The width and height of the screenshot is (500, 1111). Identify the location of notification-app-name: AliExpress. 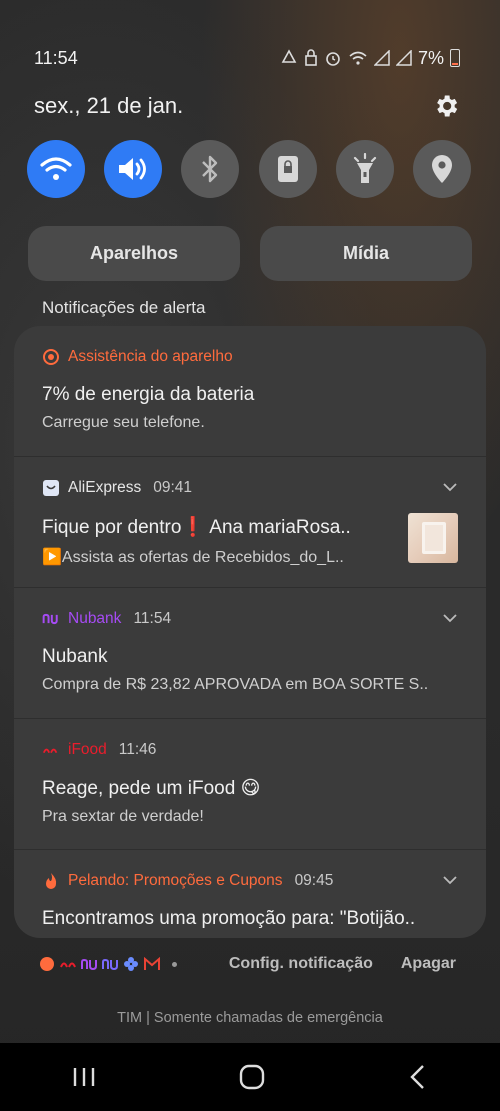
(105, 487).